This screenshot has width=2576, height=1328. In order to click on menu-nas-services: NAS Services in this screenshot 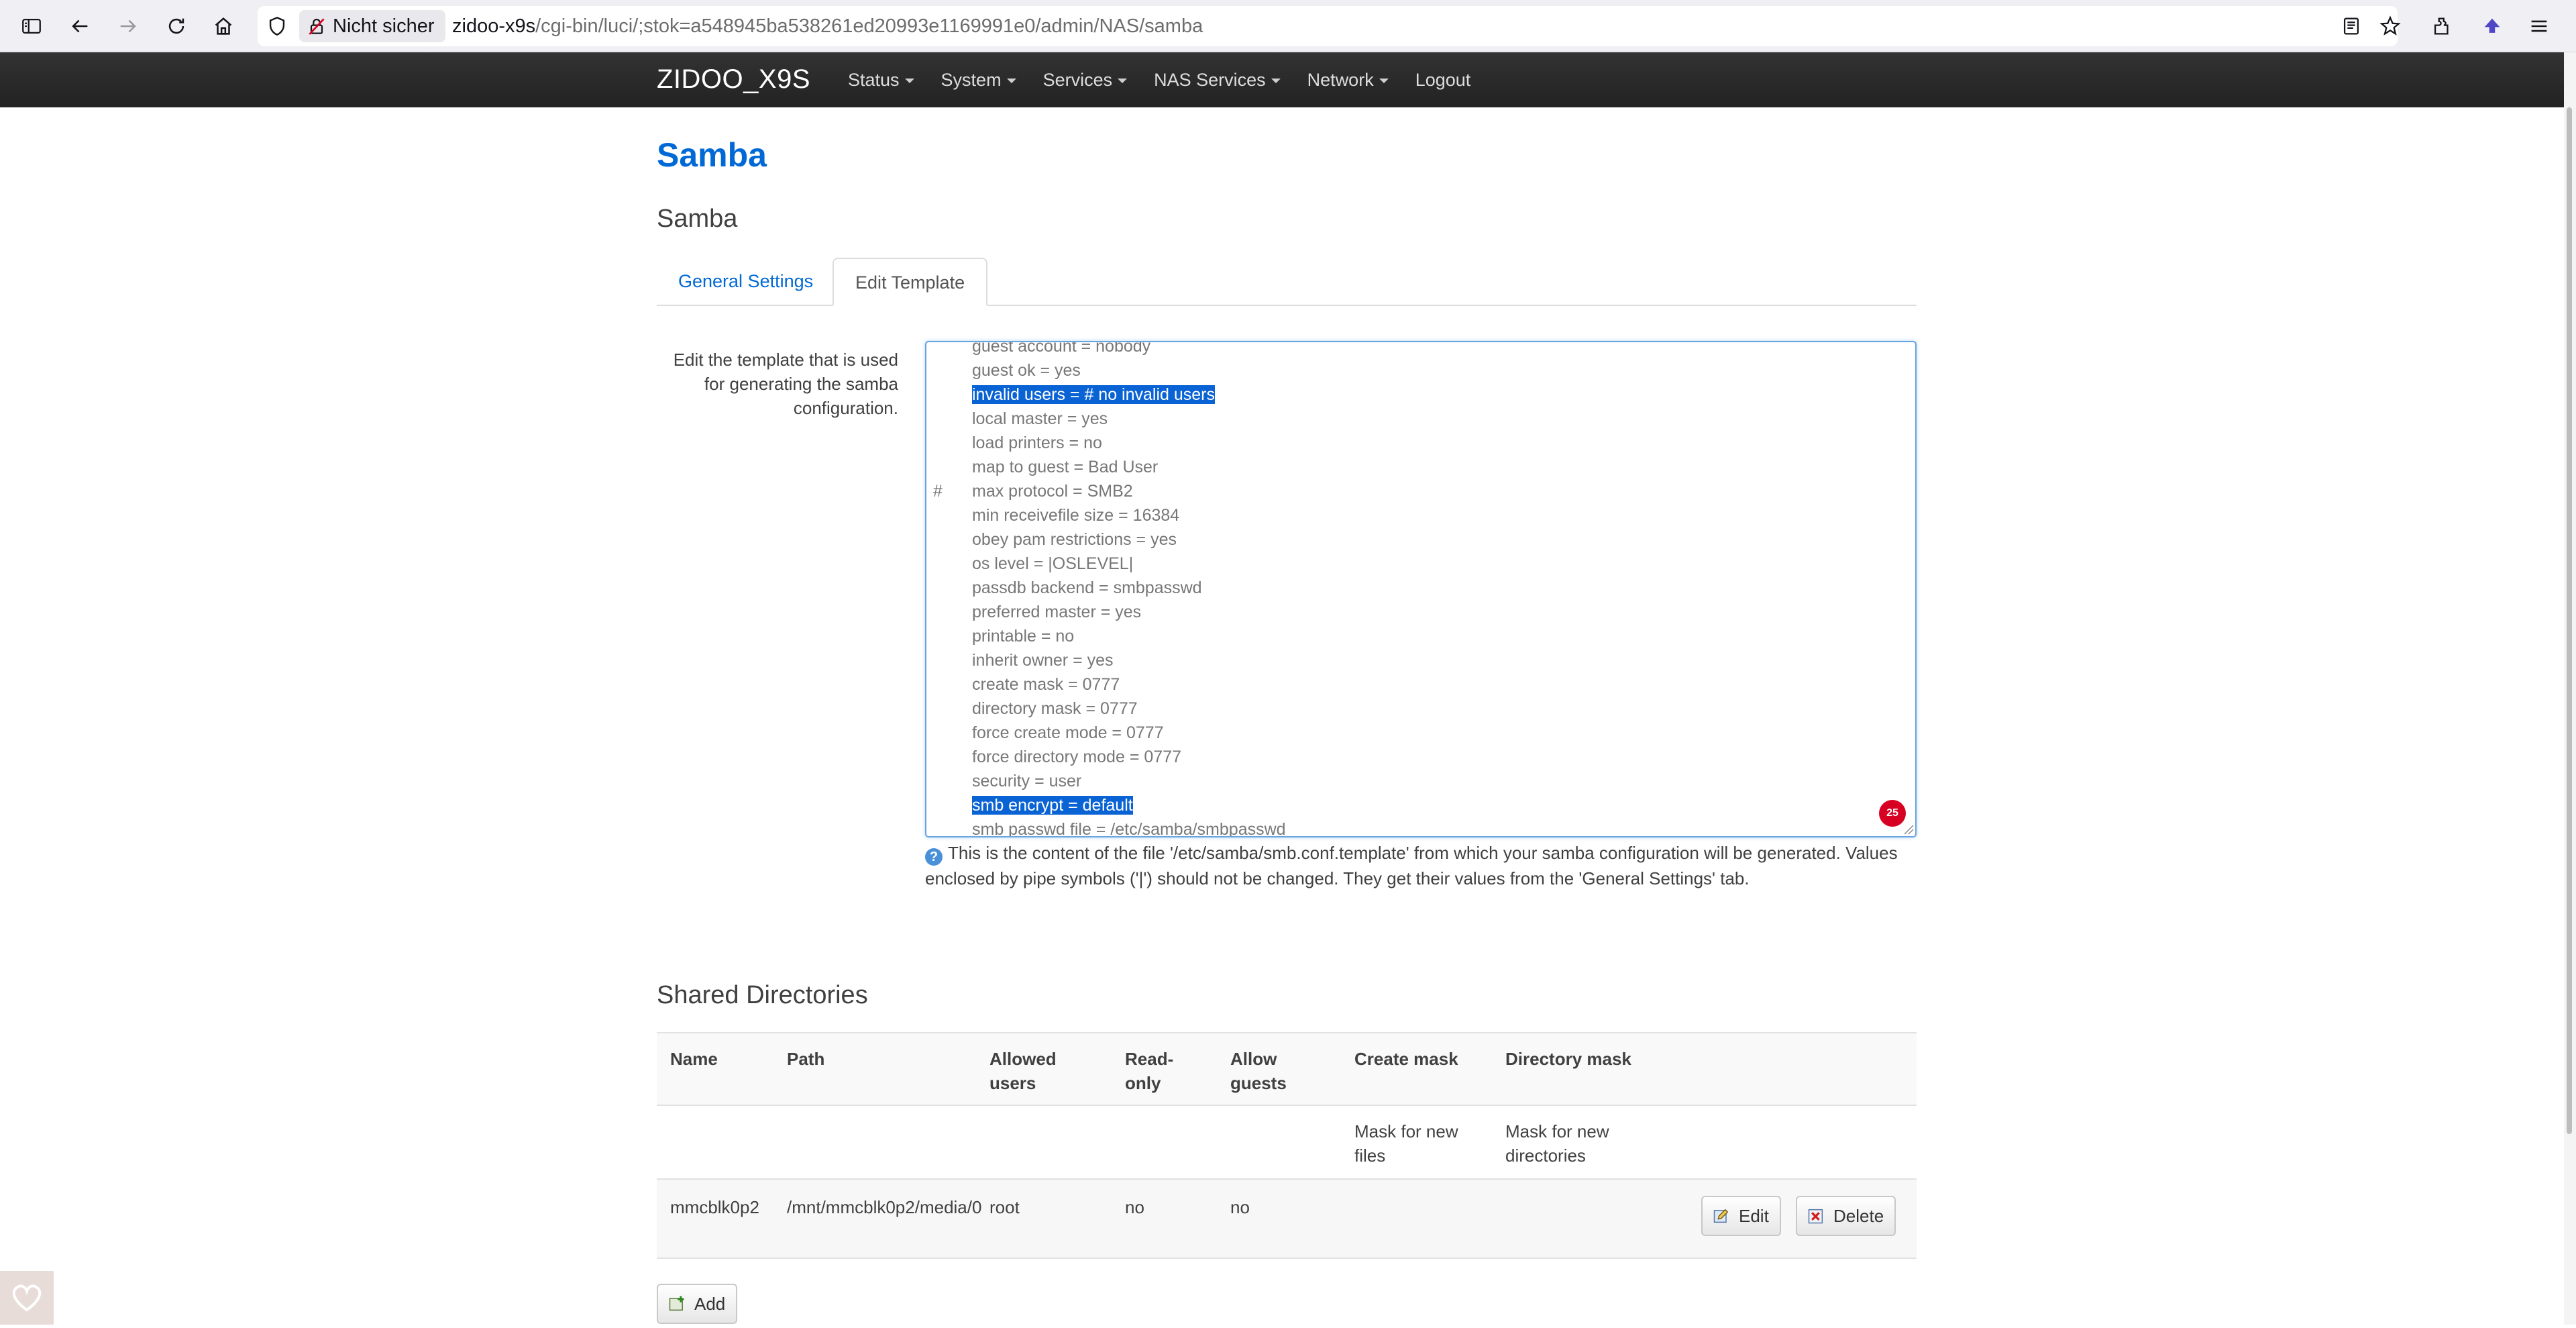, I will do `click(1217, 79)`.